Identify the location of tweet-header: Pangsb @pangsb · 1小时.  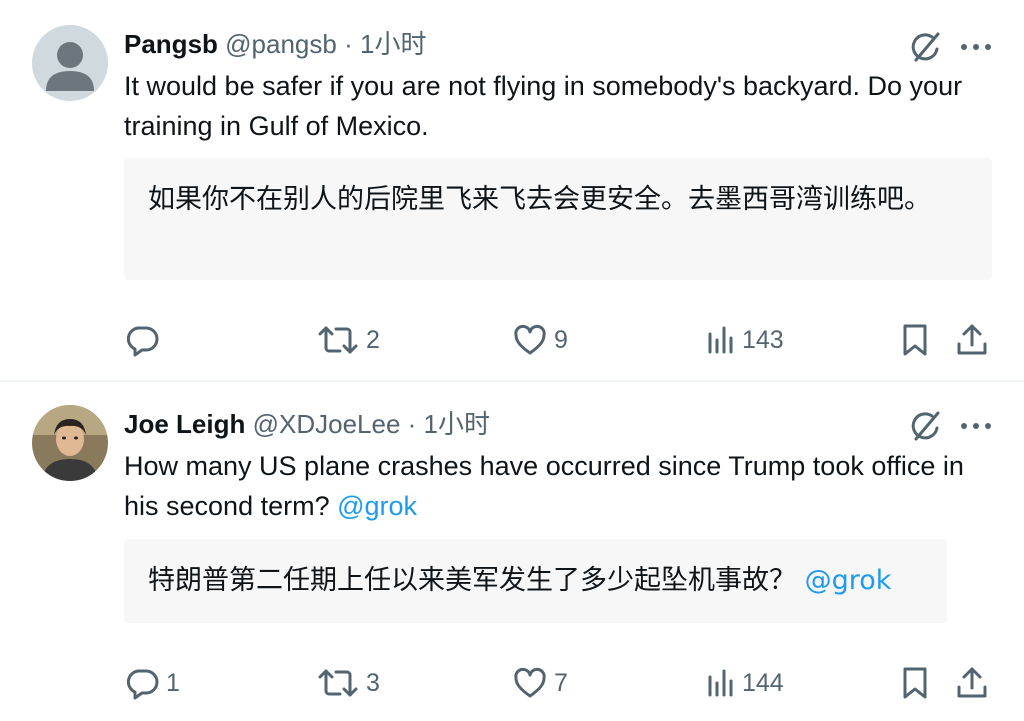
(275, 44).